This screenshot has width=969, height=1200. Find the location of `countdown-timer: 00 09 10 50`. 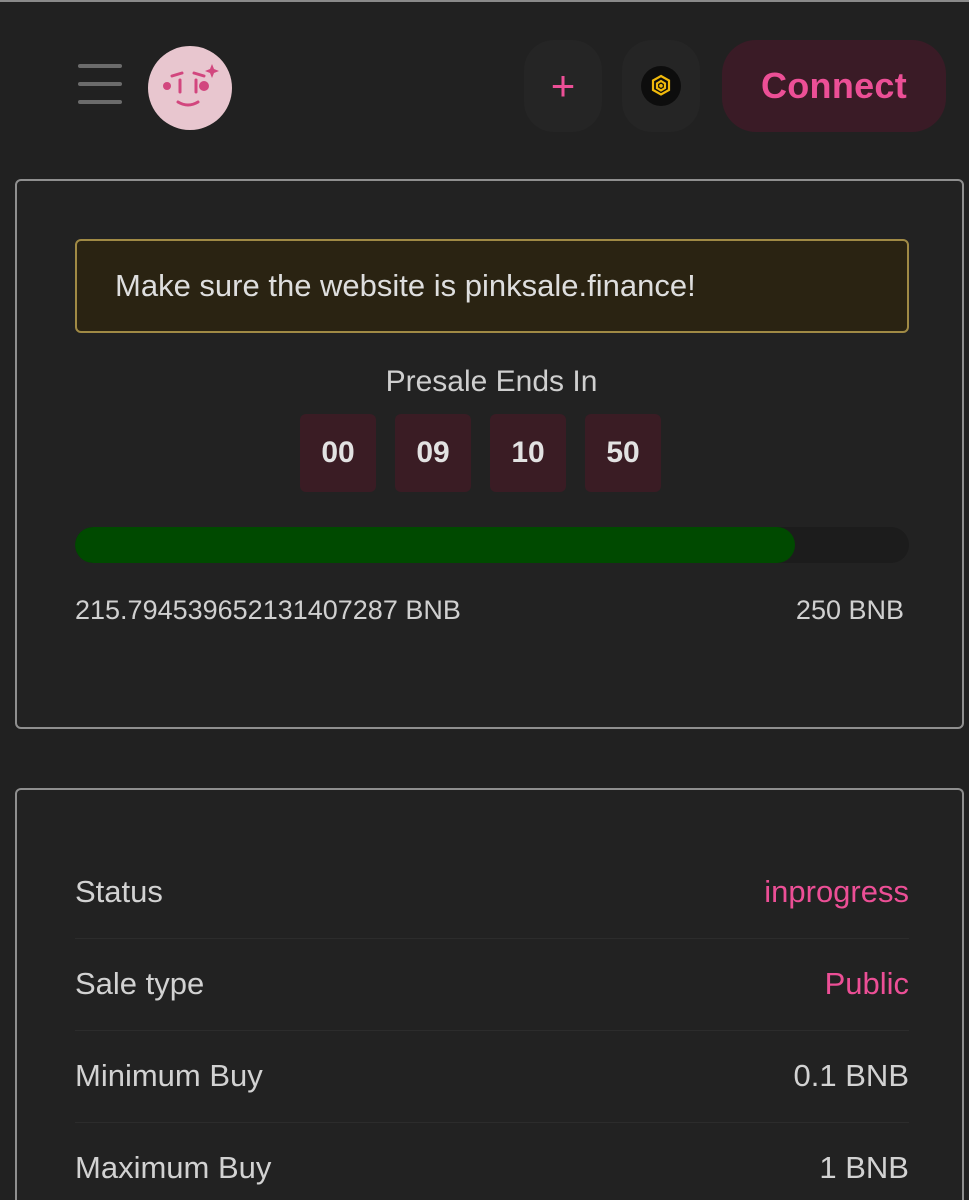

countdown-timer: 00 09 10 50 is located at coordinates (485, 453).